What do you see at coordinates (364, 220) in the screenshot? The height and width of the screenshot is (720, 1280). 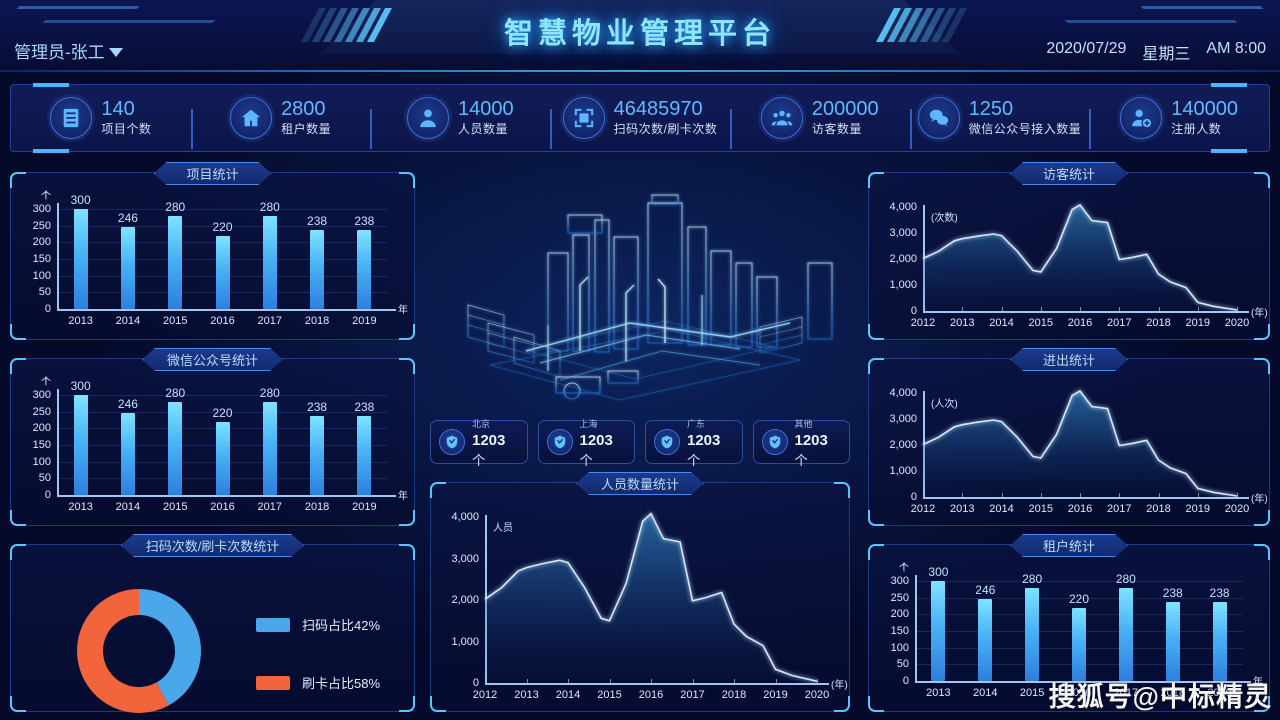 I see `bar-value-label: 238` at bounding box center [364, 220].